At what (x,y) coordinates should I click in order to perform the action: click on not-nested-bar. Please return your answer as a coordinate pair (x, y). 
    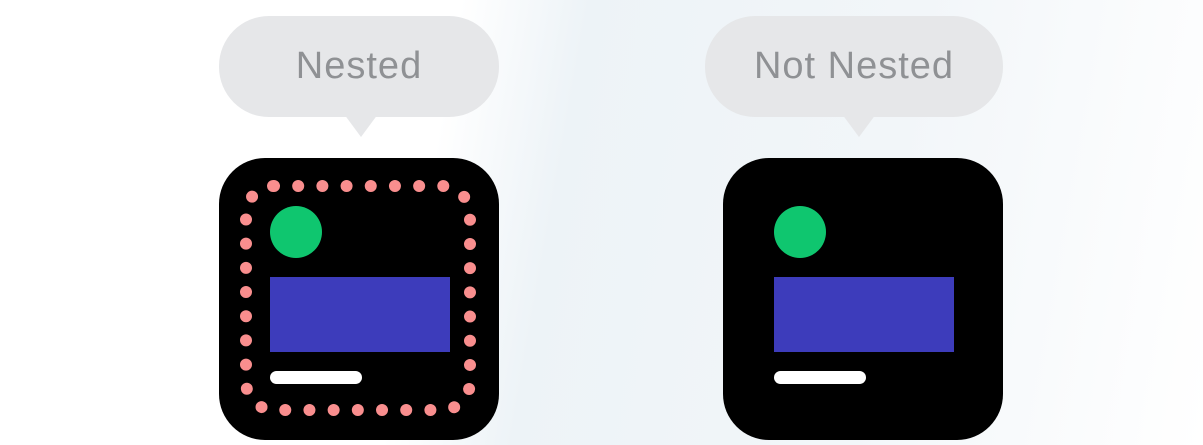
    Looking at the image, I should click on (820, 377).